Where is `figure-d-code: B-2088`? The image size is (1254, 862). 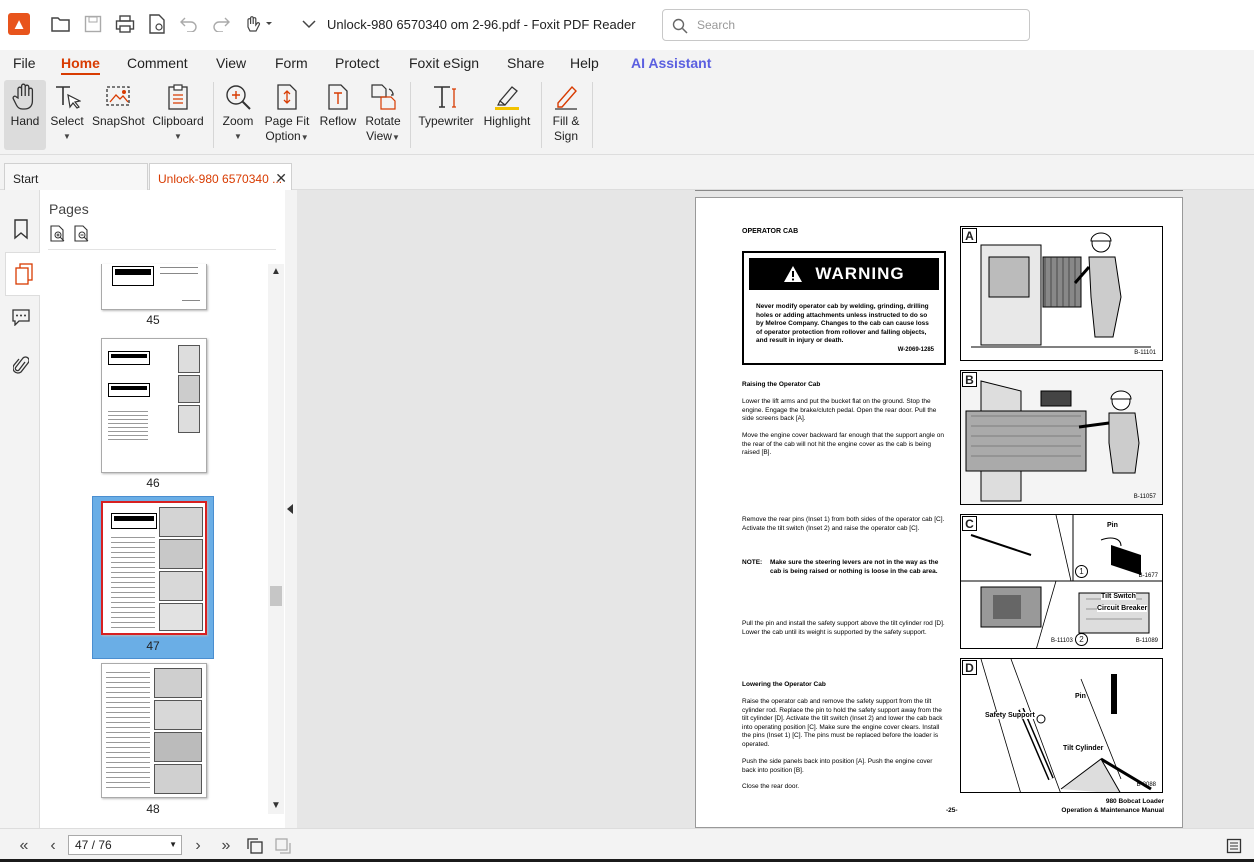 figure-d-code: B-2088 is located at coordinates (1146, 785).